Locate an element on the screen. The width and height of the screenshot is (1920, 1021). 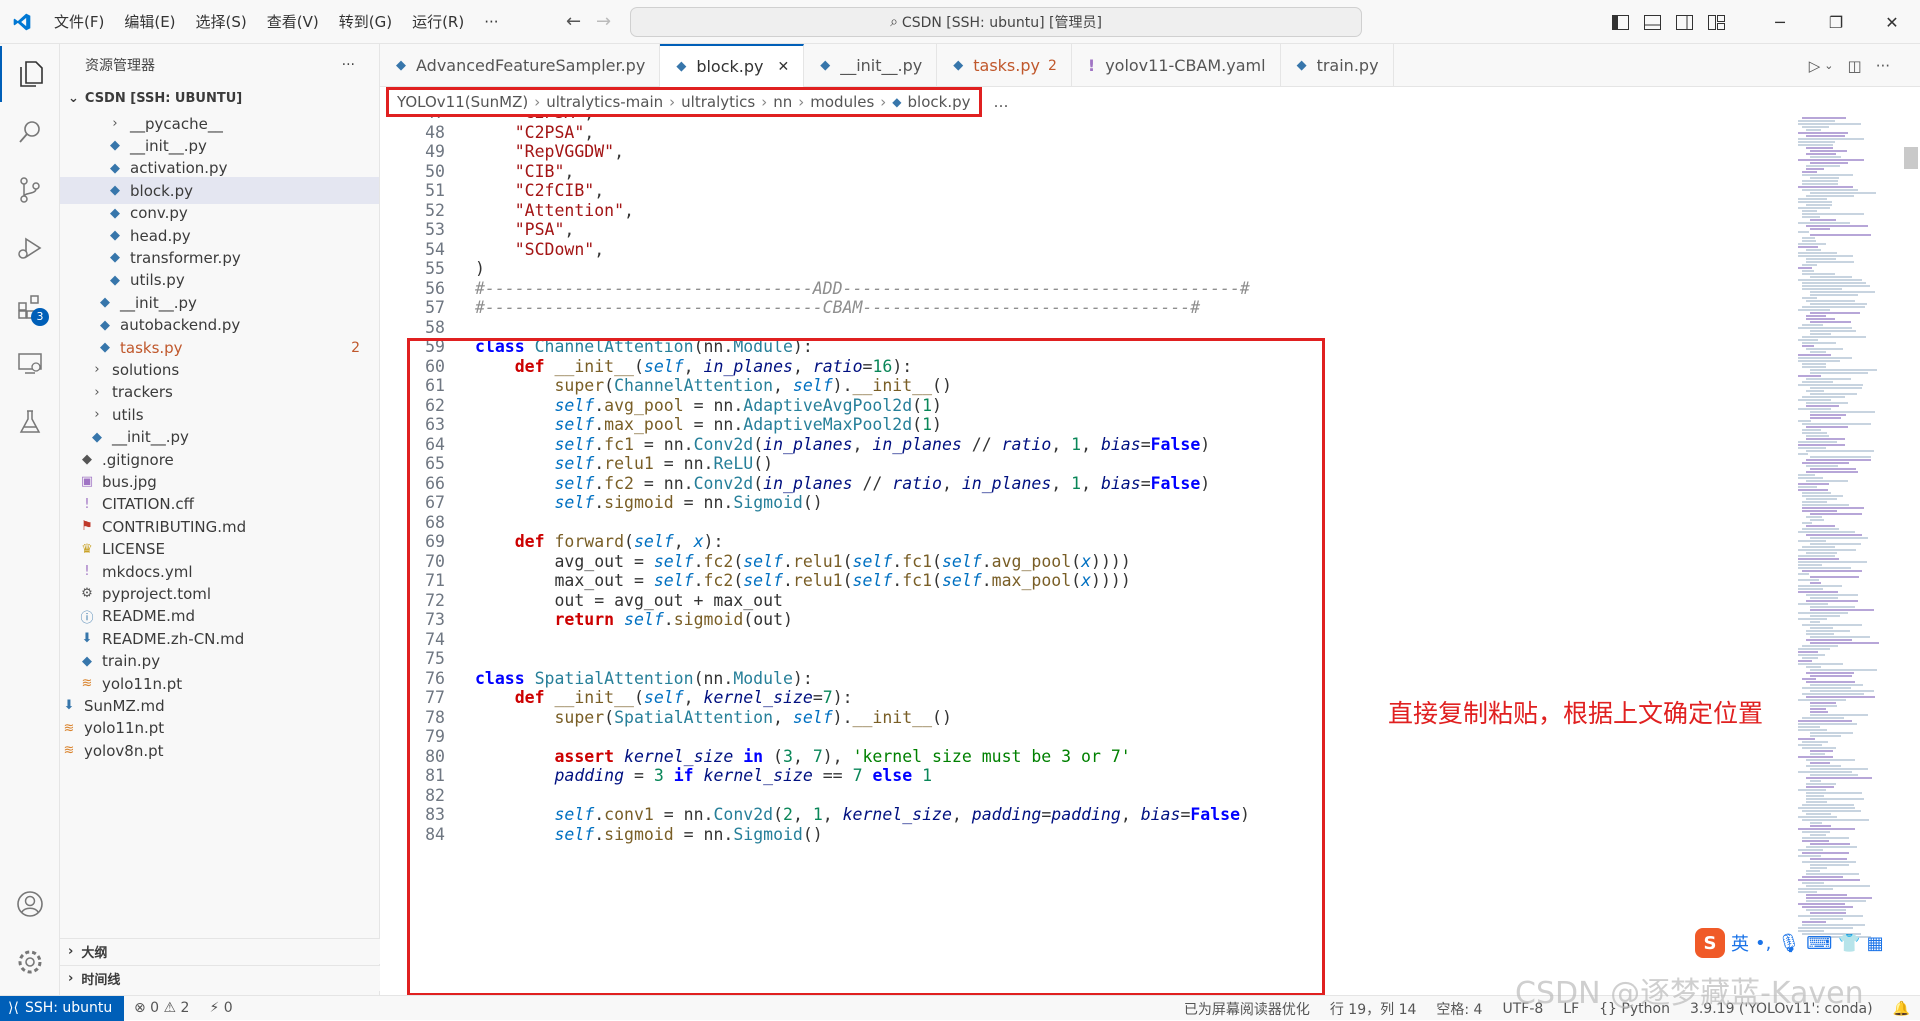
breadcrumb-item: ultralytics-main is located at coordinates (604, 102).